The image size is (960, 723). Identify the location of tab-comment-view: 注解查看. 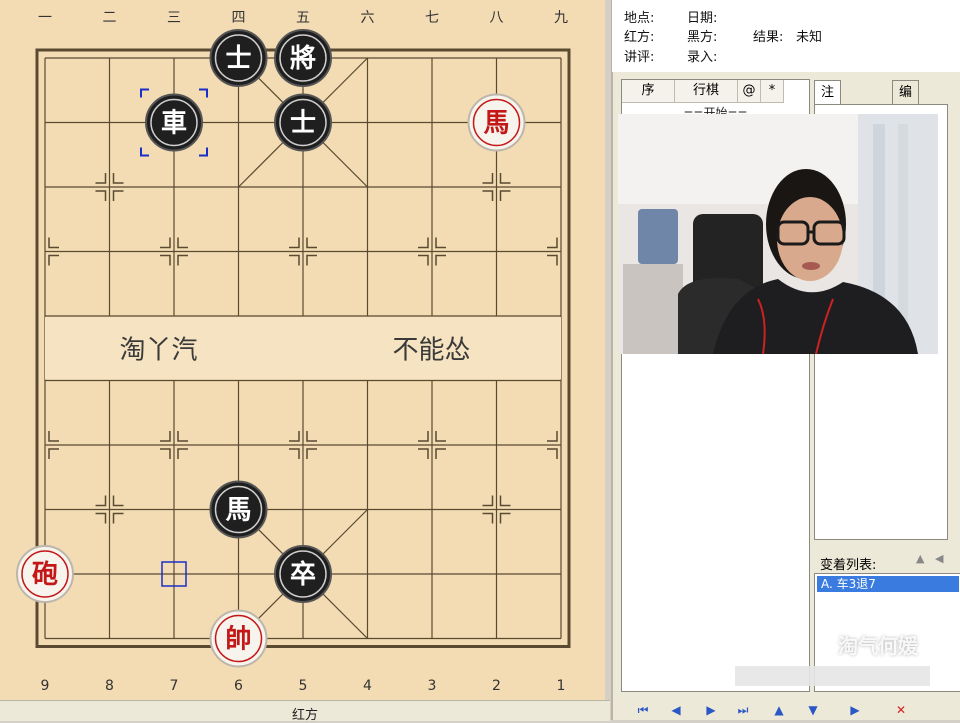
(828, 126).